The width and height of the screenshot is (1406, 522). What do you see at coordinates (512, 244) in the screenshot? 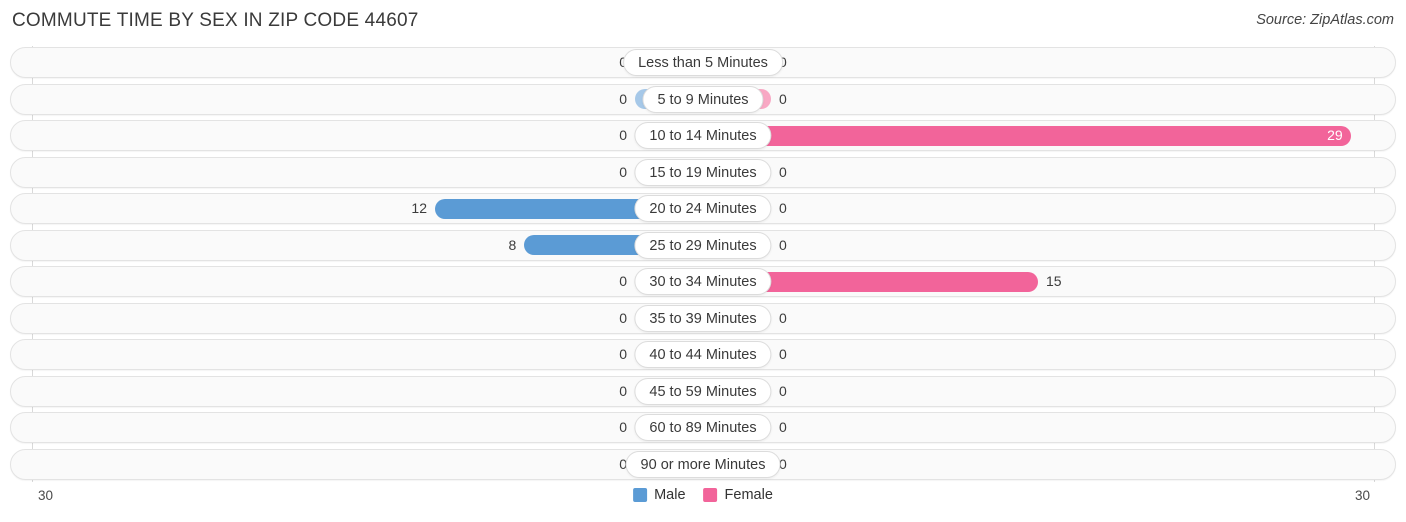
I see `male-value-label: 8` at bounding box center [512, 244].